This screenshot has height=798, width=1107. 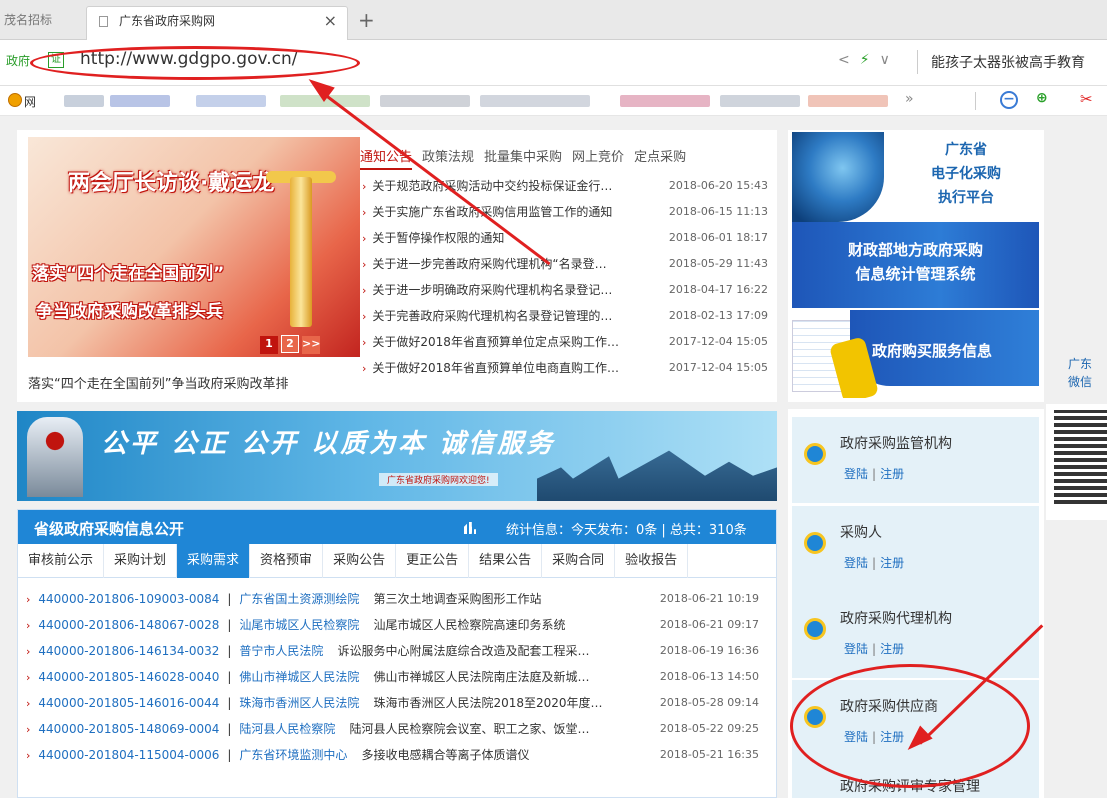 What do you see at coordinates (433, 561) in the screenshot?
I see `tab-correction: 更正公告` at bounding box center [433, 561].